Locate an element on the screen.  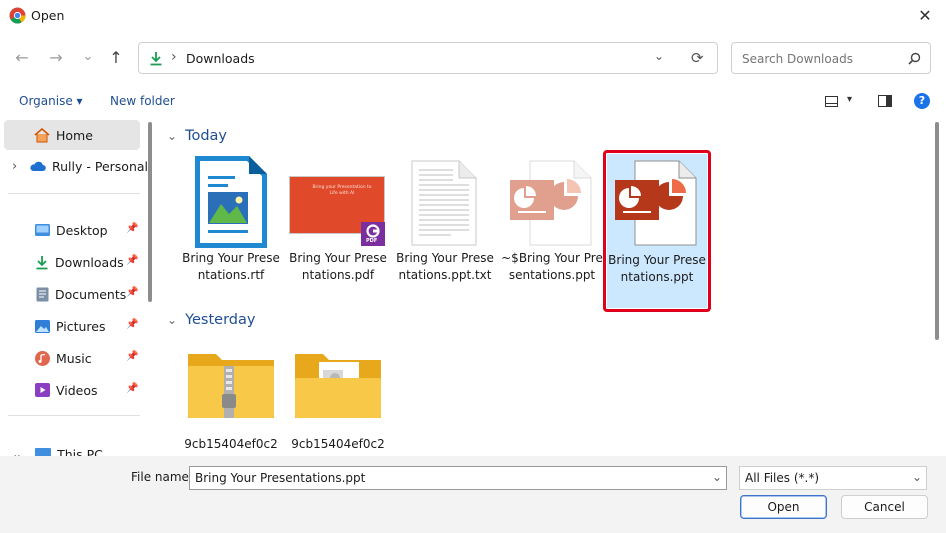
recent-locations-button: ⌄ is located at coordinates (88, 57).